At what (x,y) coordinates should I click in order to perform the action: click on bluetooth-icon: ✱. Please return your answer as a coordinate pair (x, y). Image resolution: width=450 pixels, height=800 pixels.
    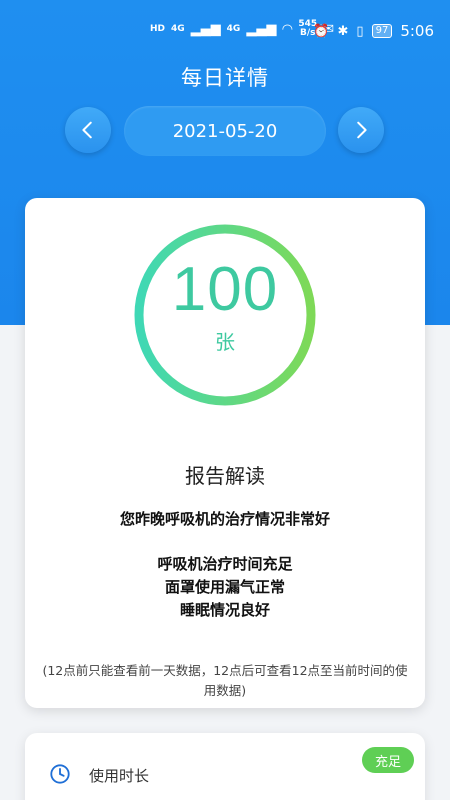
    Looking at the image, I should click on (343, 31).